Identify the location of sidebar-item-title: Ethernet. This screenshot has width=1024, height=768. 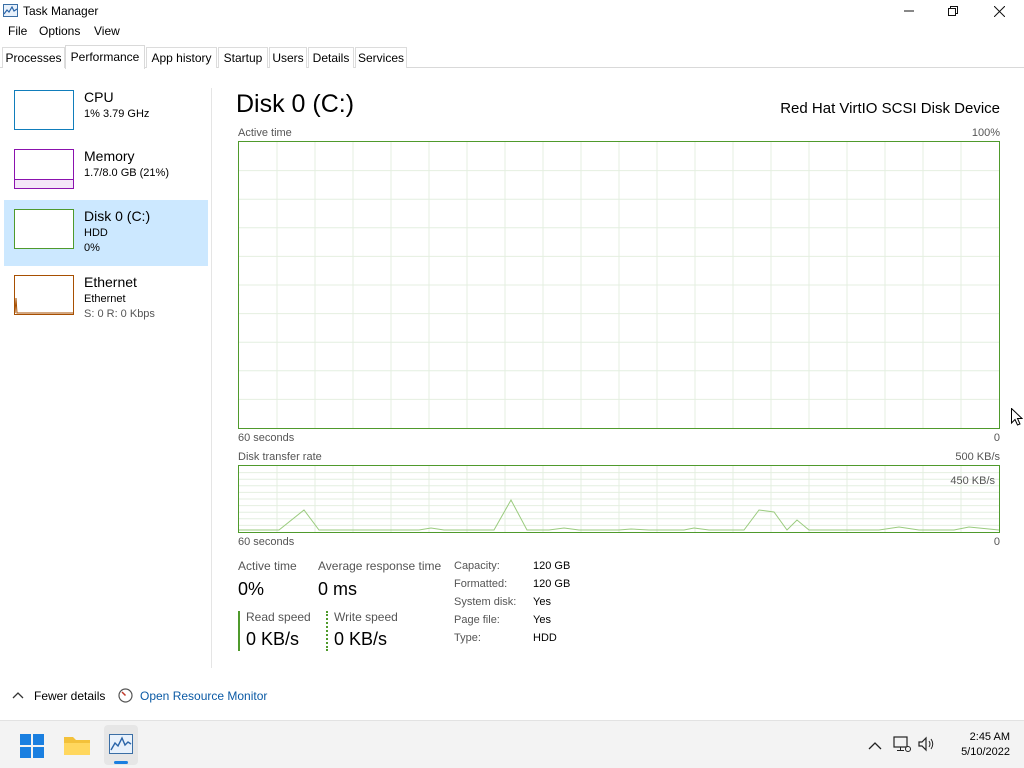
(110, 282).